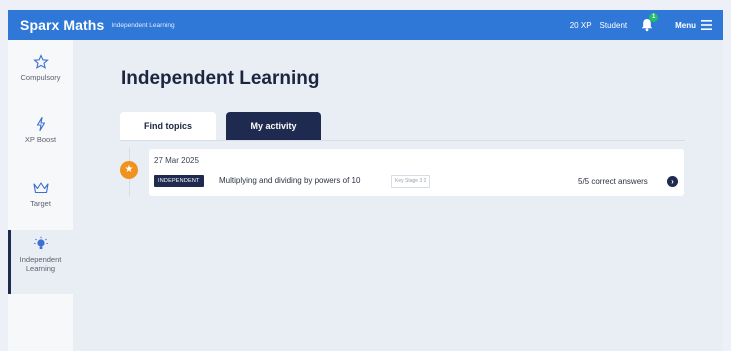  Describe the element at coordinates (40, 242) in the screenshot. I see `lightbulb-icon` at that location.